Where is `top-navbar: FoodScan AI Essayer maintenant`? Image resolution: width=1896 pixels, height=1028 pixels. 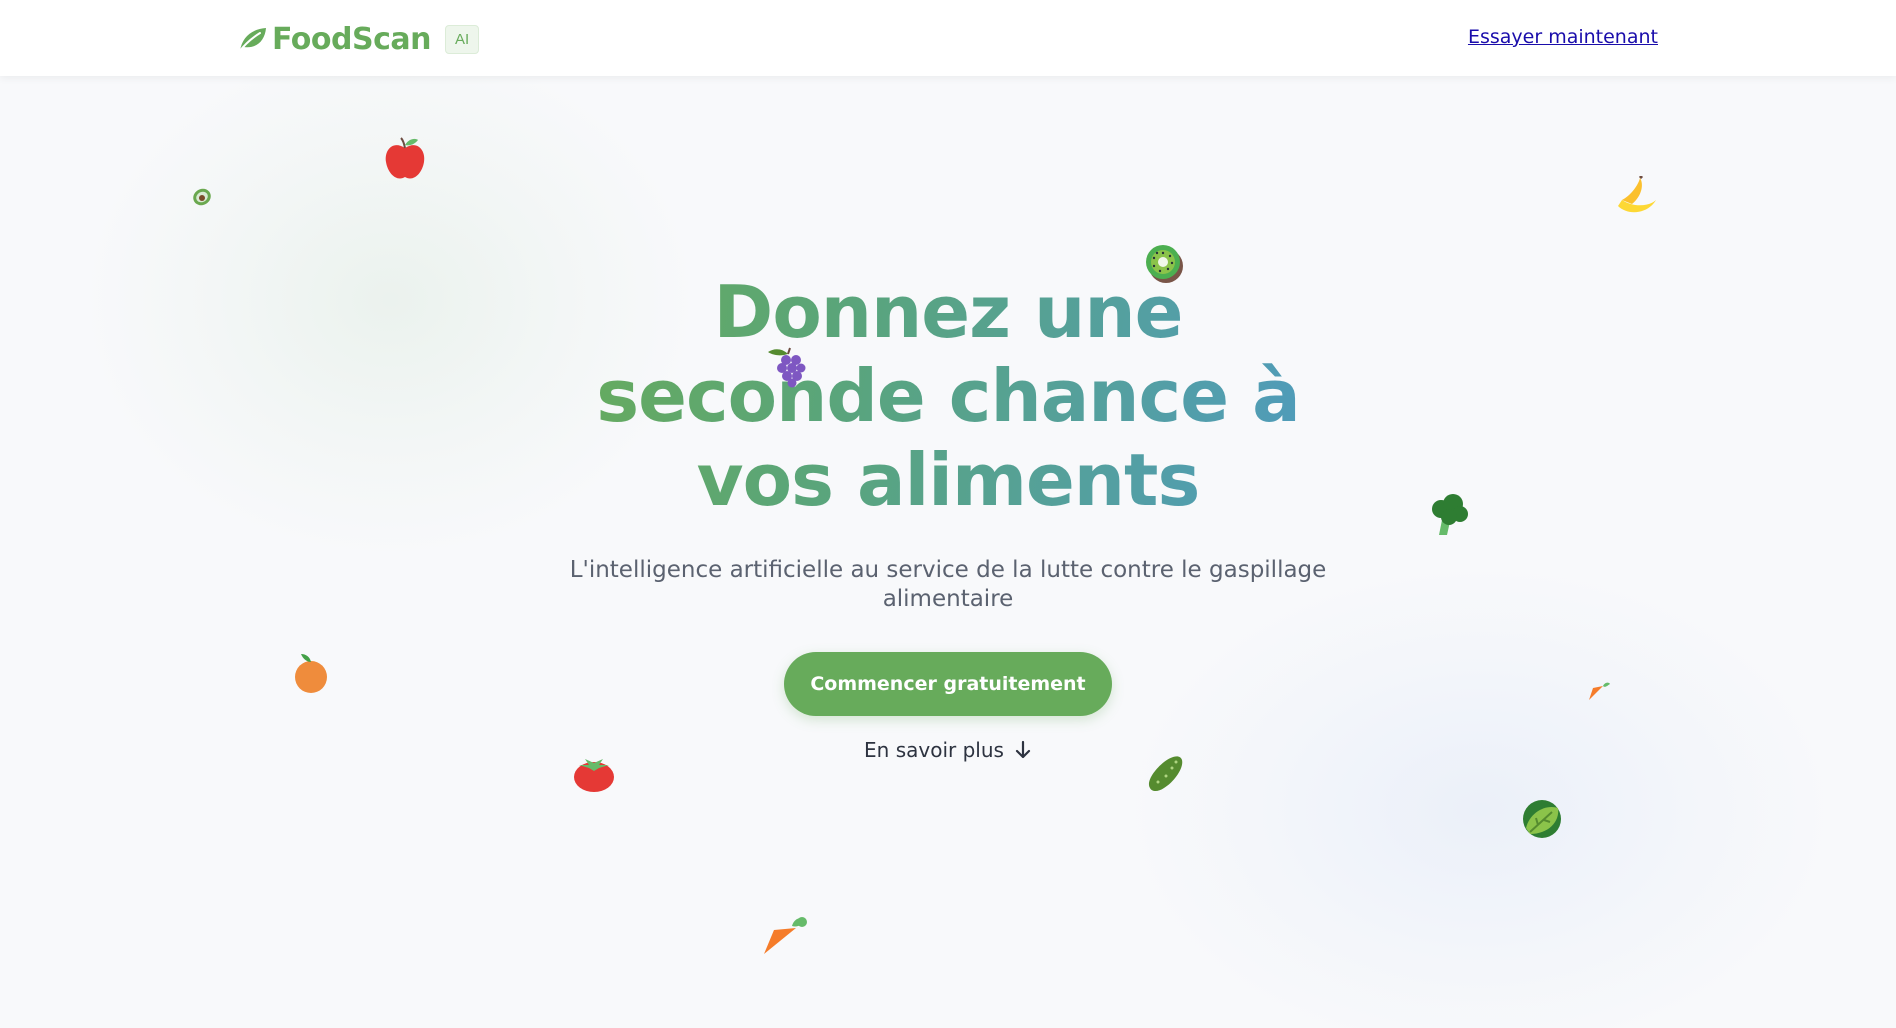
top-navbar: FoodScan AI Essayer maintenant is located at coordinates (948, 38).